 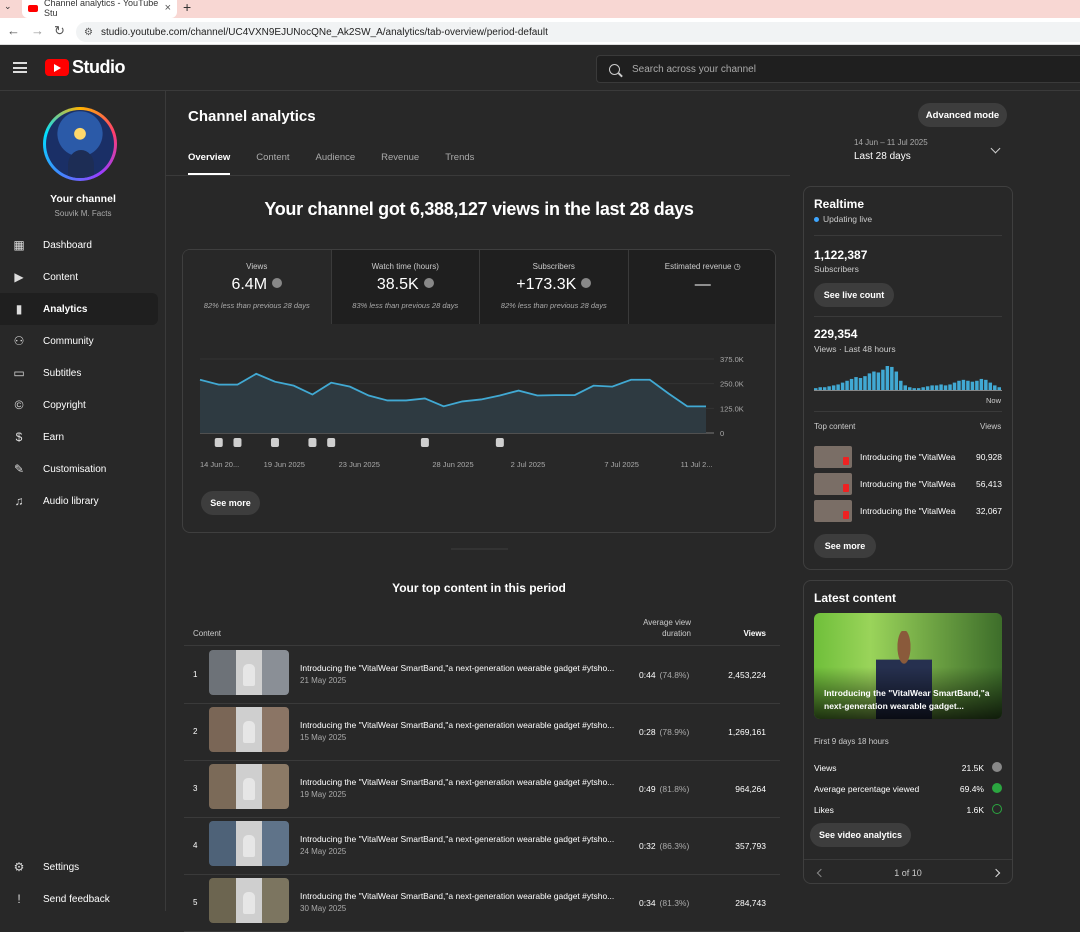 I want to click on sidebar-item-customisation: ✎ Customisation, so click(x=79, y=469).